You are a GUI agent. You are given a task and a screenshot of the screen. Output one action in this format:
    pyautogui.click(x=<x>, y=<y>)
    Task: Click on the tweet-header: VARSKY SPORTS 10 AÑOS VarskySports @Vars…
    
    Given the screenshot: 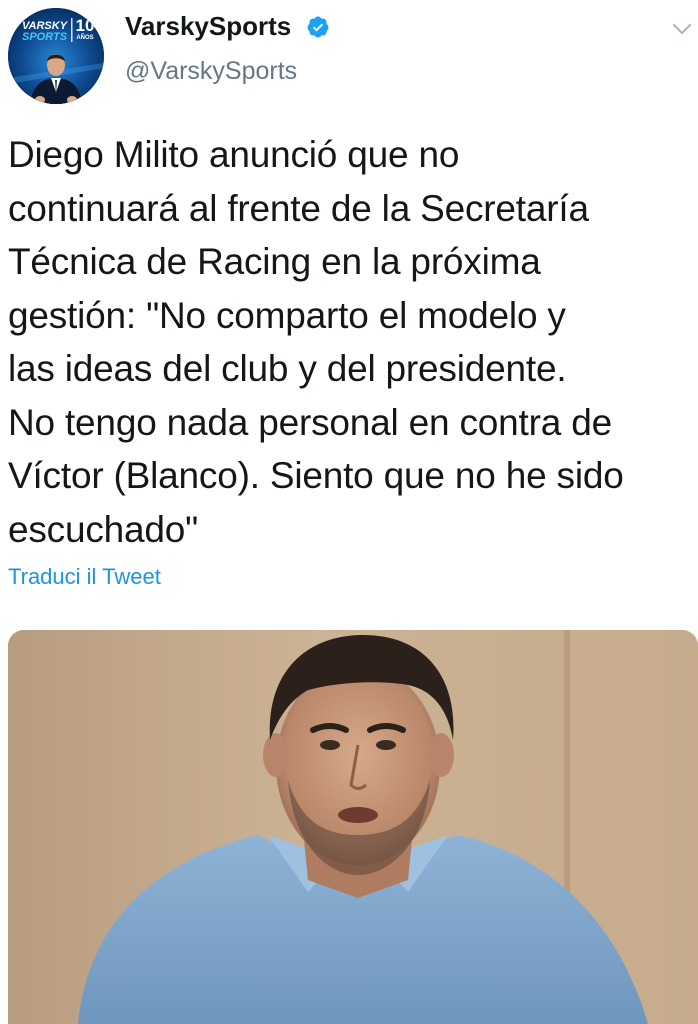 What is the action you would take?
    pyautogui.click(x=349, y=55)
    